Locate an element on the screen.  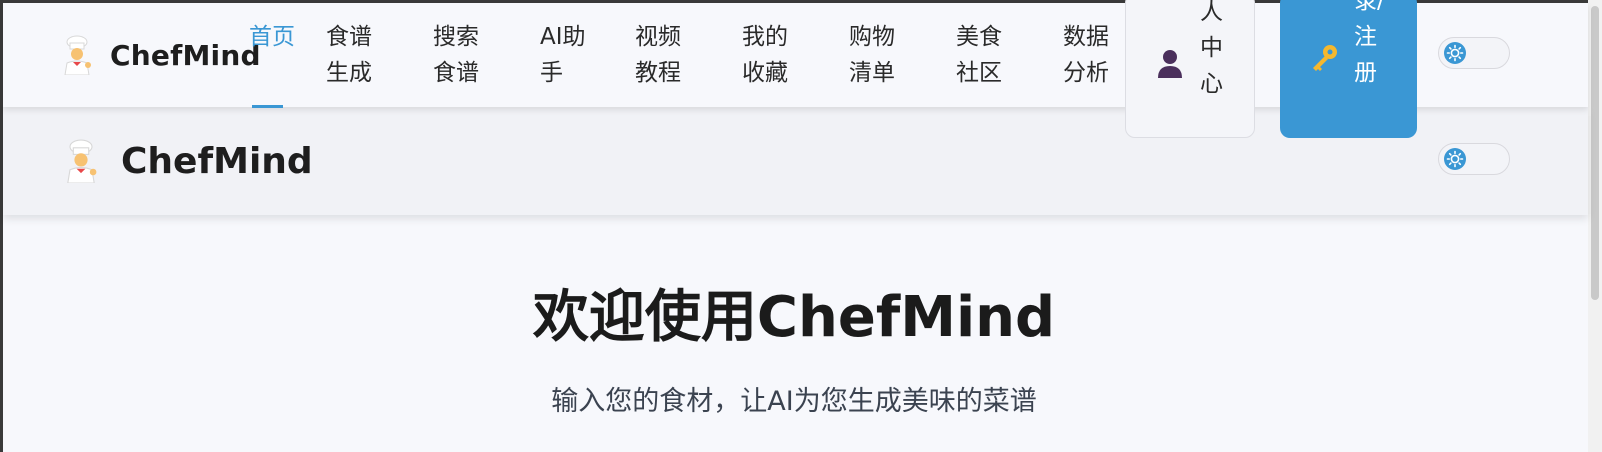
key-icon is located at coordinates (1324, 58).